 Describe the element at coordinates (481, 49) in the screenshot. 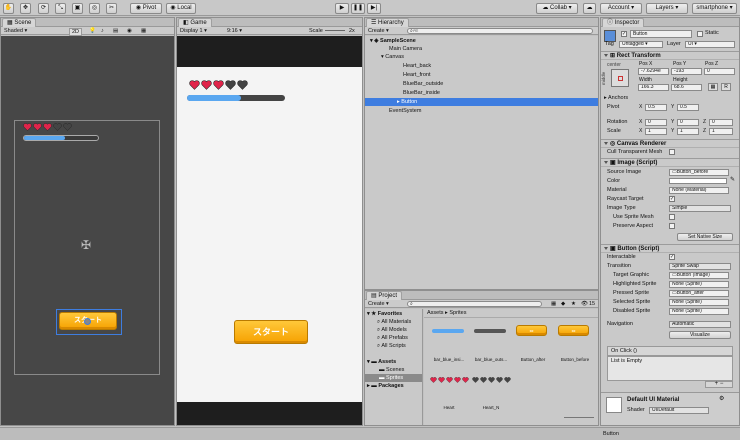

I see `hierarchy-item-main-camera: Main Camera` at that location.